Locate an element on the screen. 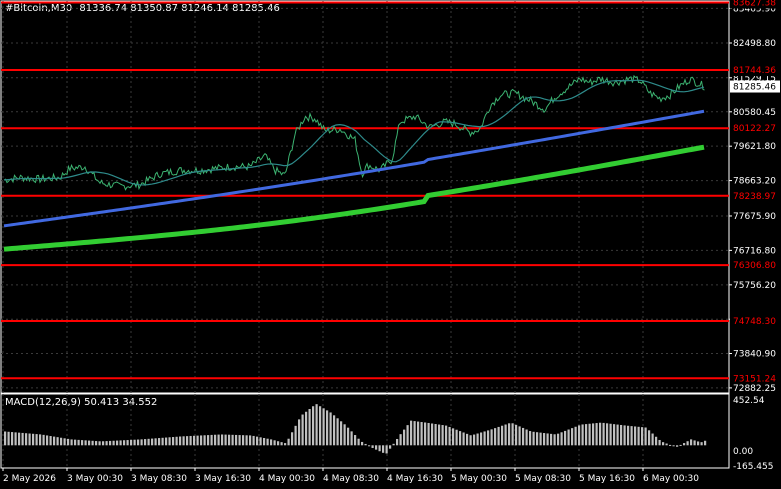 This screenshot has width=781, height=489. time-tick-label: 3 May 16:30 is located at coordinates (223, 479).